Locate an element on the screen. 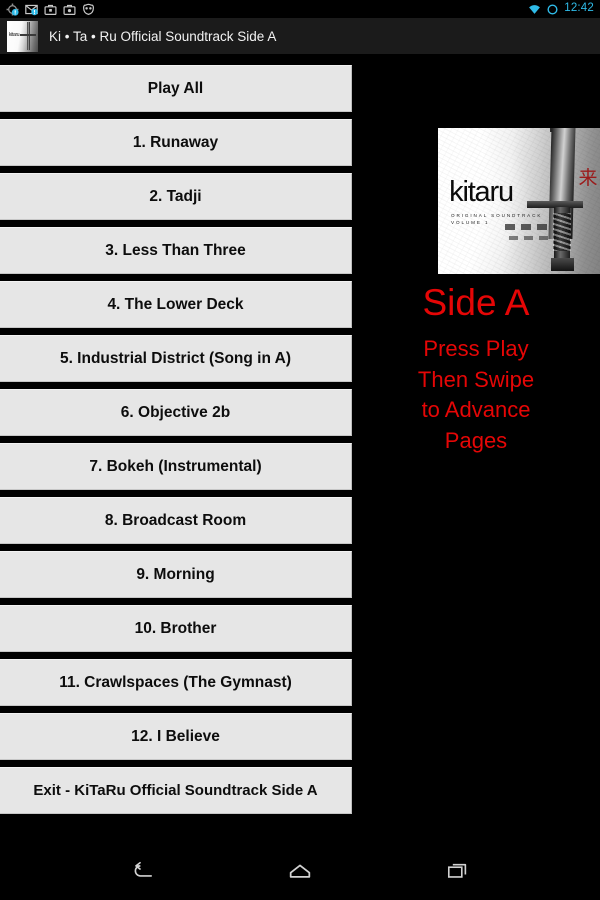 This screenshot has height=900, width=600. sword-hilt-wrap-icon is located at coordinates (562, 231).